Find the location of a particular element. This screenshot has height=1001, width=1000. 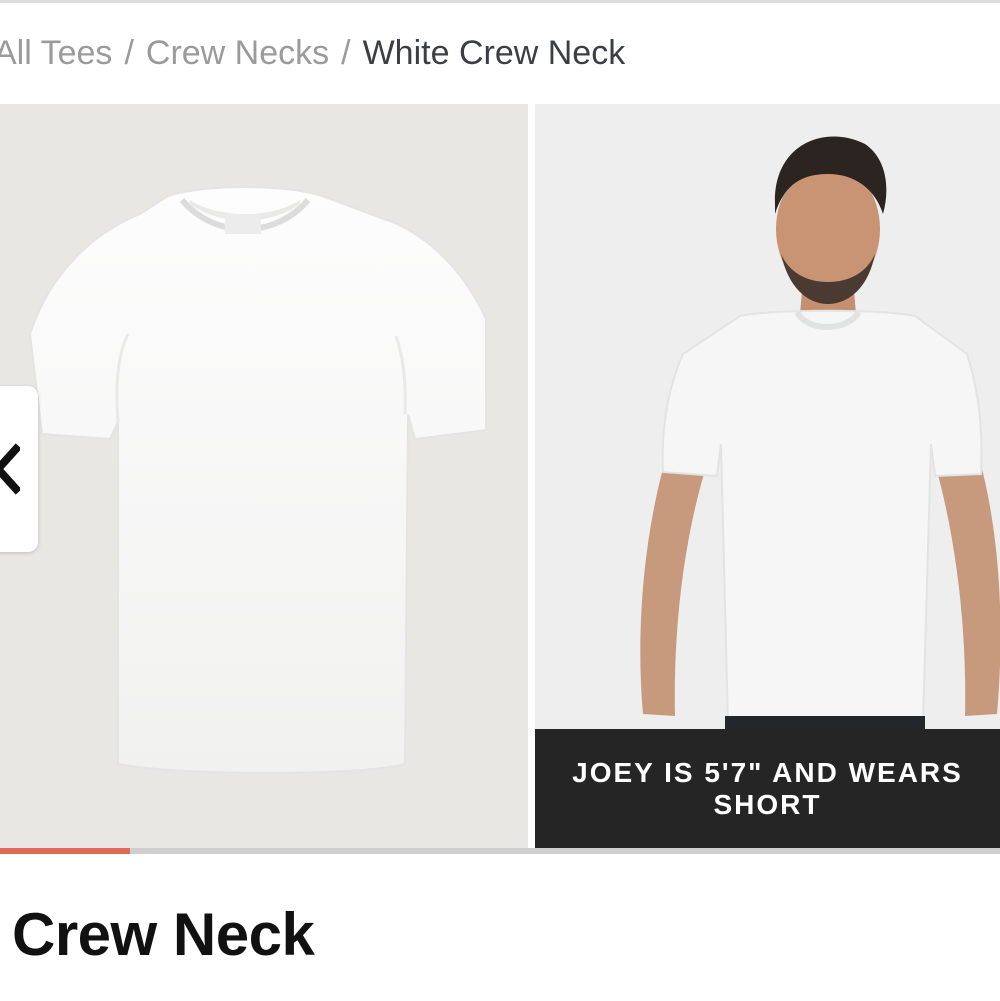

chevron-left-icon is located at coordinates (10, 469).